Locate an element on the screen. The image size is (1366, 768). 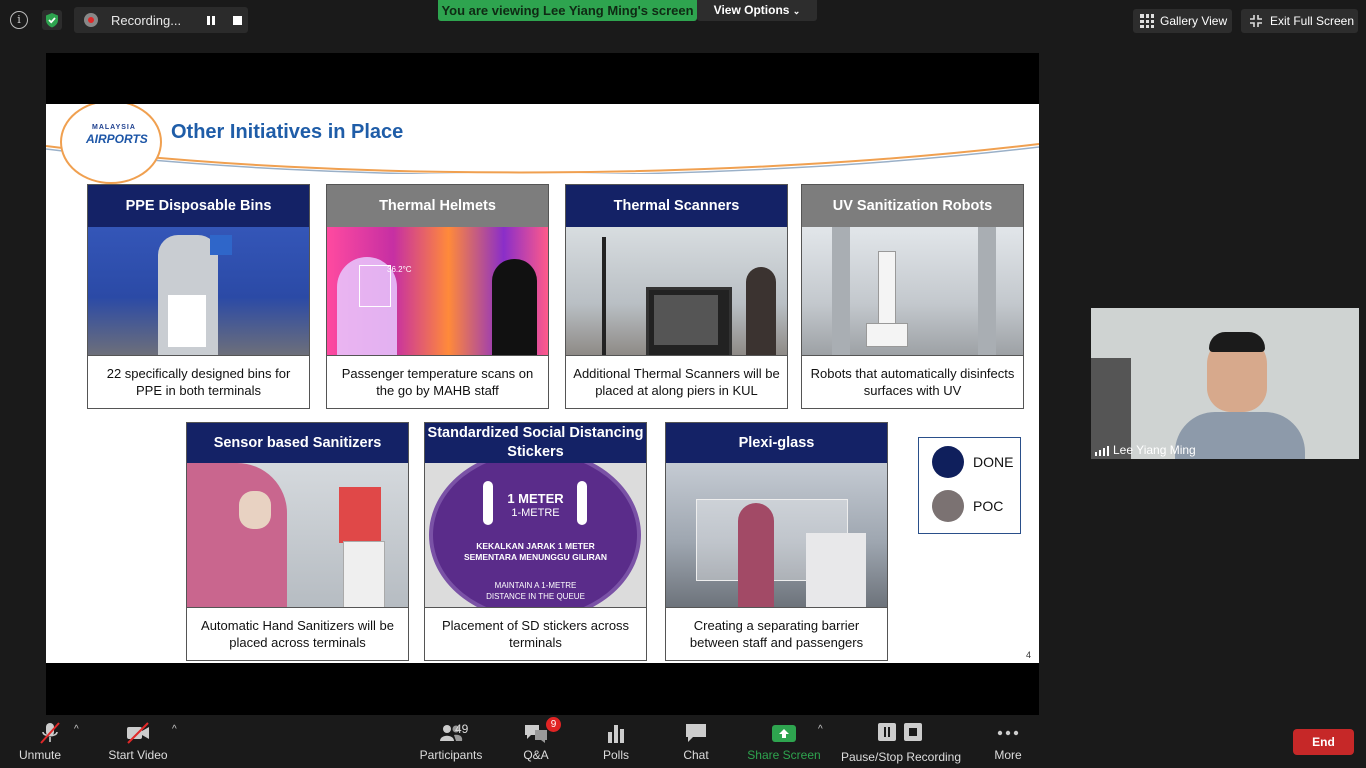
pause-stop-recording-button: Pause/Stop Recording is located at coordinates (901, 742).